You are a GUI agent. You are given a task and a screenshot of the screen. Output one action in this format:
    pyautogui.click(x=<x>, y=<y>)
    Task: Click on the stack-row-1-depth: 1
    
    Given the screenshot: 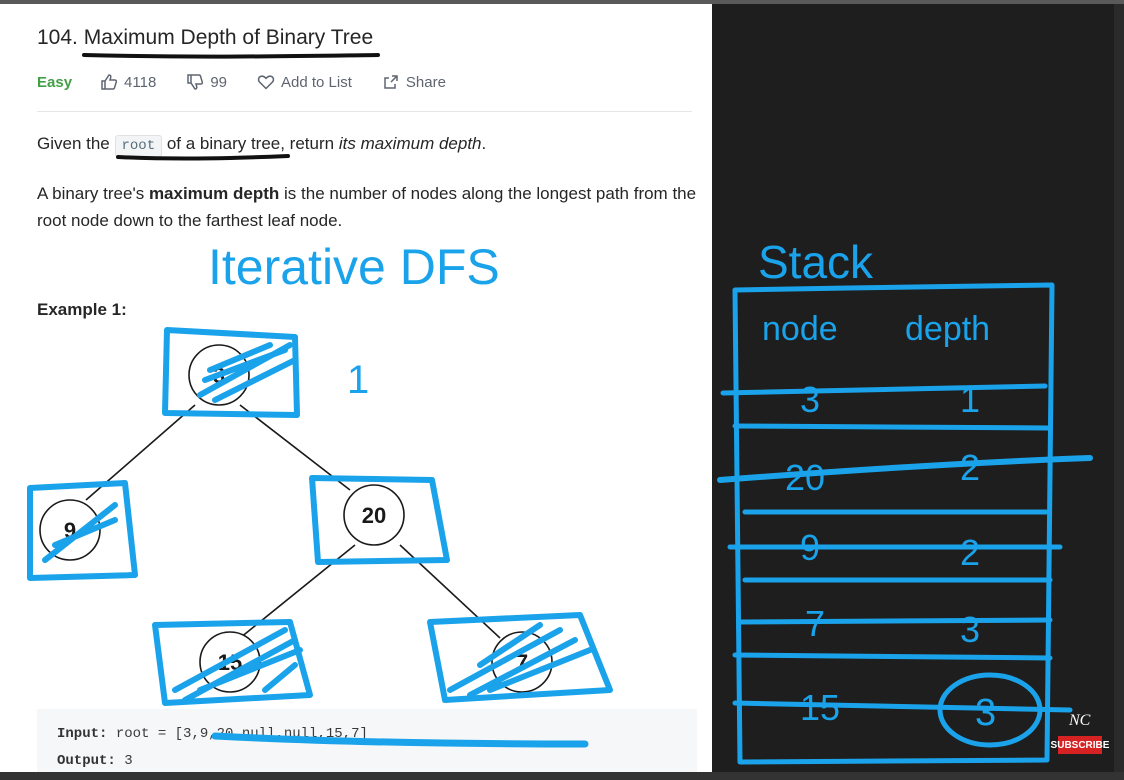 What is the action you would take?
    pyautogui.click(x=970, y=399)
    